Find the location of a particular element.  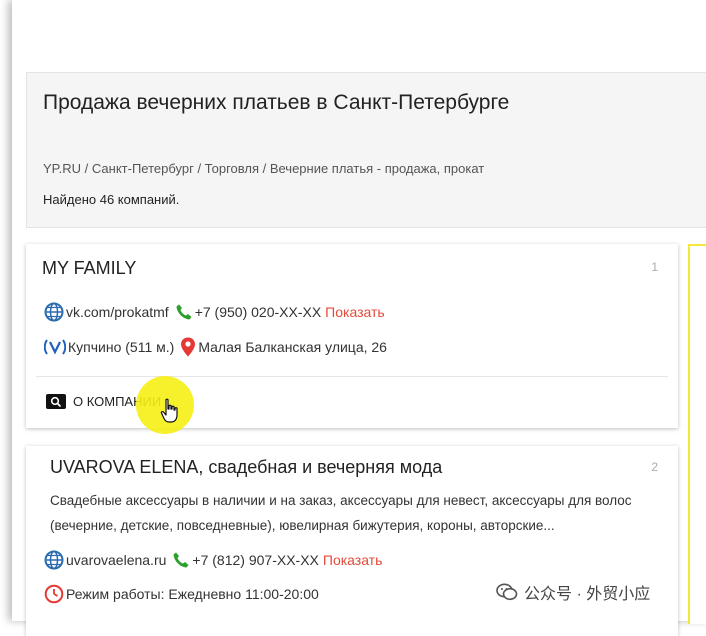

phone-number: +7 (950) 020-XX-XX is located at coordinates (258, 312).